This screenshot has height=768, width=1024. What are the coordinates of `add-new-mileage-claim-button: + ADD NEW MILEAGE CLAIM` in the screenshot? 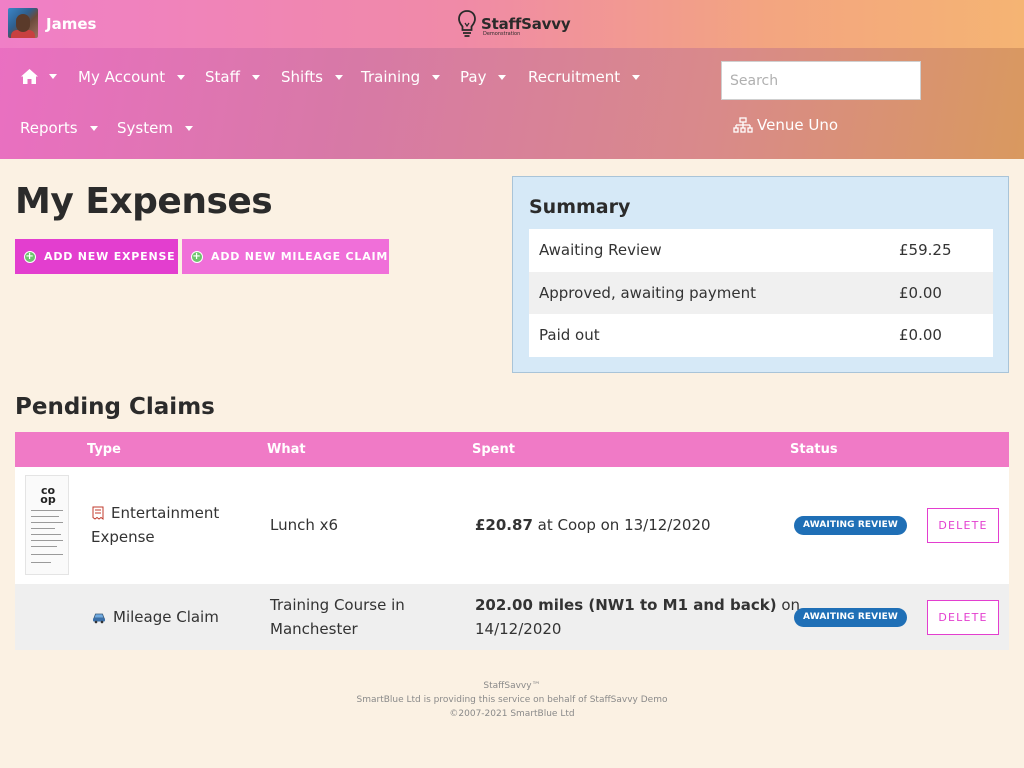 It's located at (285, 256).